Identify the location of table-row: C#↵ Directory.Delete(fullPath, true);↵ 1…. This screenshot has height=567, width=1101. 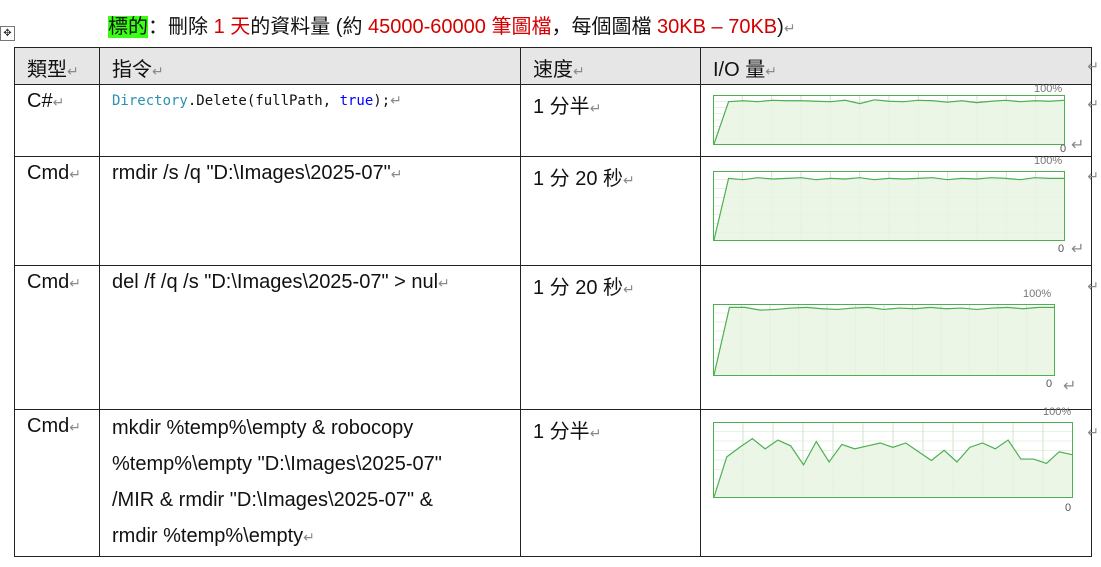
(553, 120).